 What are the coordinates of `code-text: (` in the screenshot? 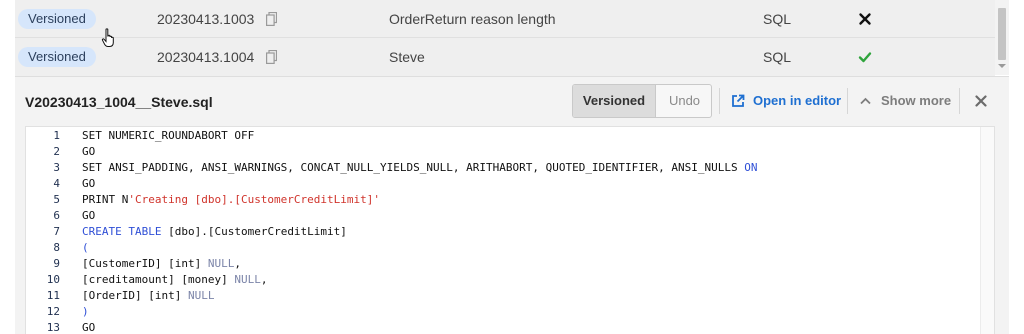 It's located at (85, 248).